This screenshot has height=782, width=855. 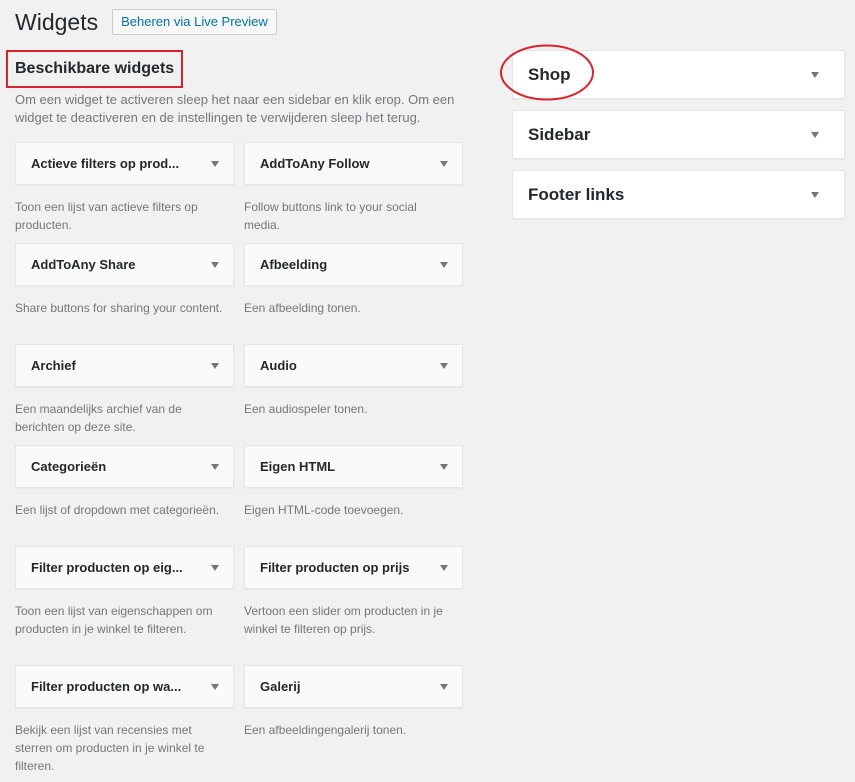 What do you see at coordinates (325, 730) in the screenshot?
I see `widget-description: Een afbeeldingengalerij tonen.` at bounding box center [325, 730].